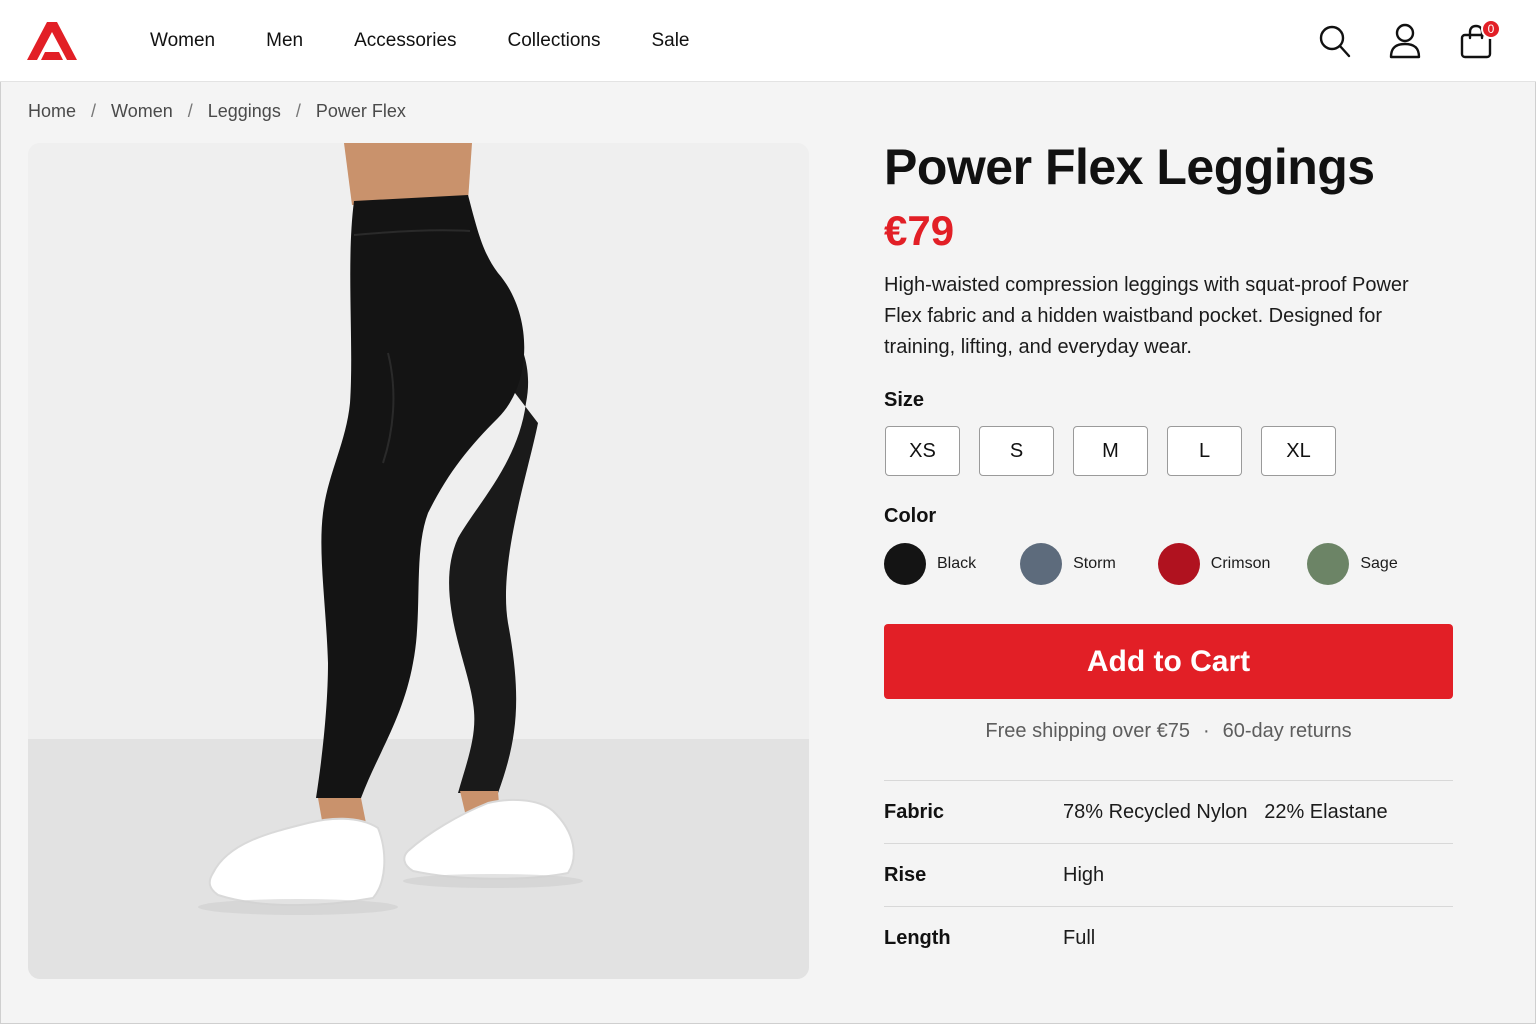 Image resolution: width=1536 pixels, height=1024 pixels. What do you see at coordinates (405, 41) in the screenshot?
I see `nav-accessories: Accessories` at bounding box center [405, 41].